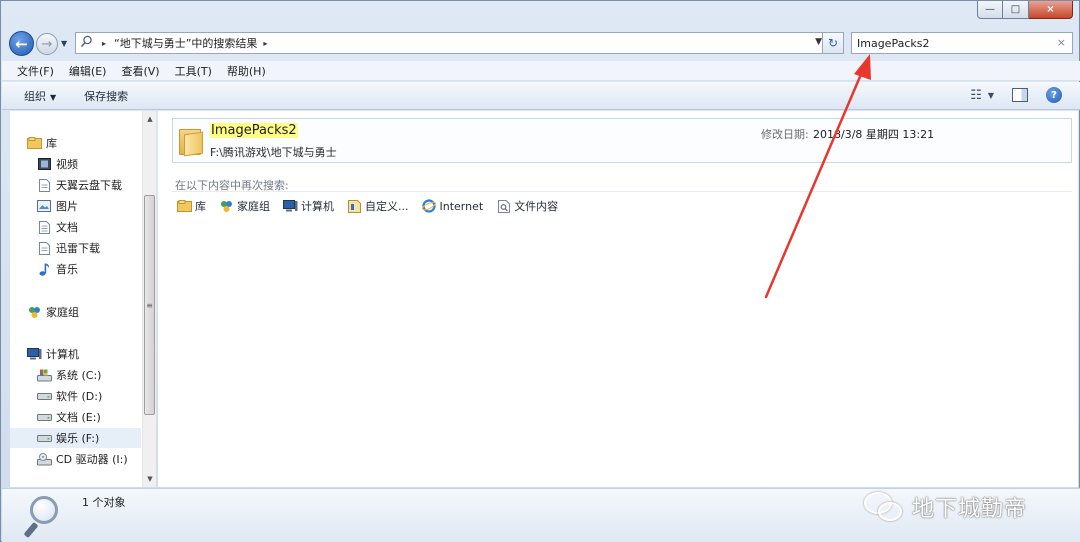  I want to click on search-again-internet-label: Internet, so click(461, 206).